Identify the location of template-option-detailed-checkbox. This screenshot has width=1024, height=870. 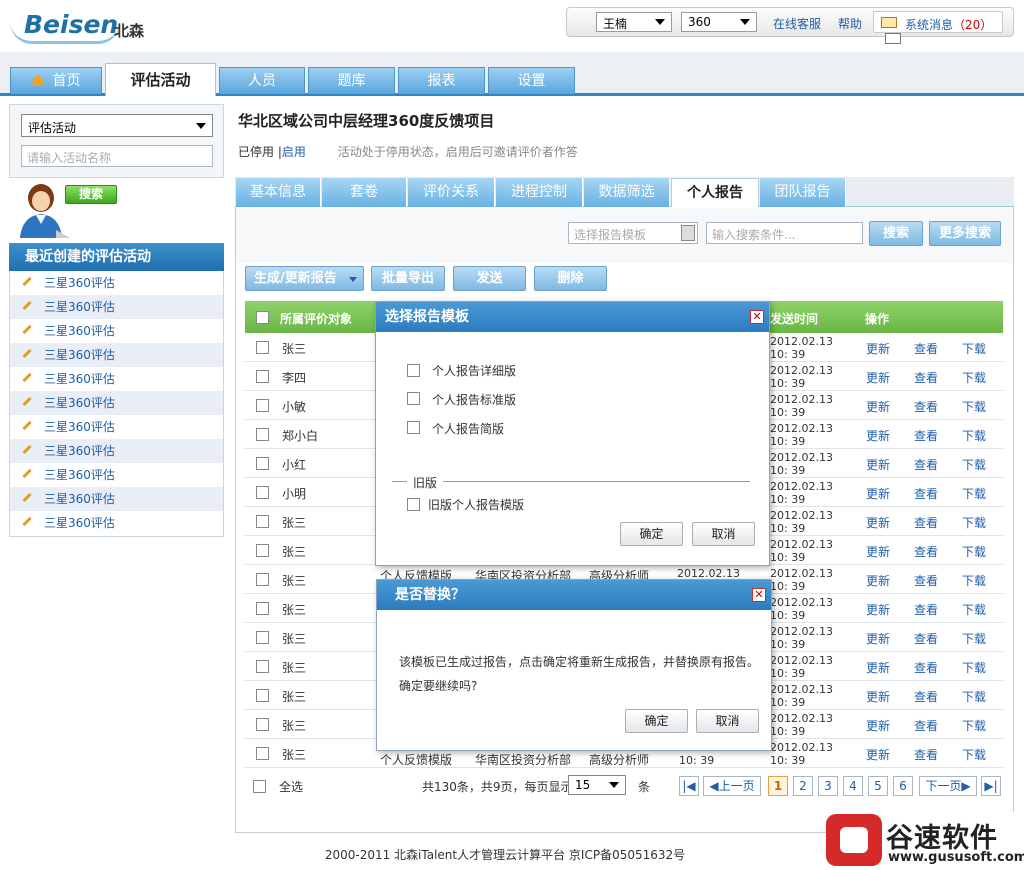
(413, 370).